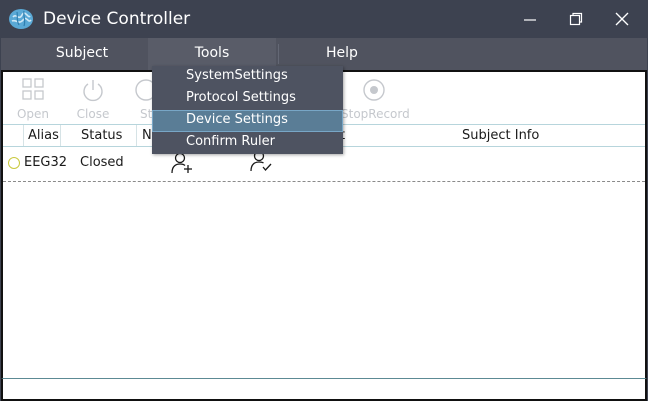 The height and width of the screenshot is (401, 648). What do you see at coordinates (324, 389) in the screenshot?
I see `status-bar` at bounding box center [324, 389].